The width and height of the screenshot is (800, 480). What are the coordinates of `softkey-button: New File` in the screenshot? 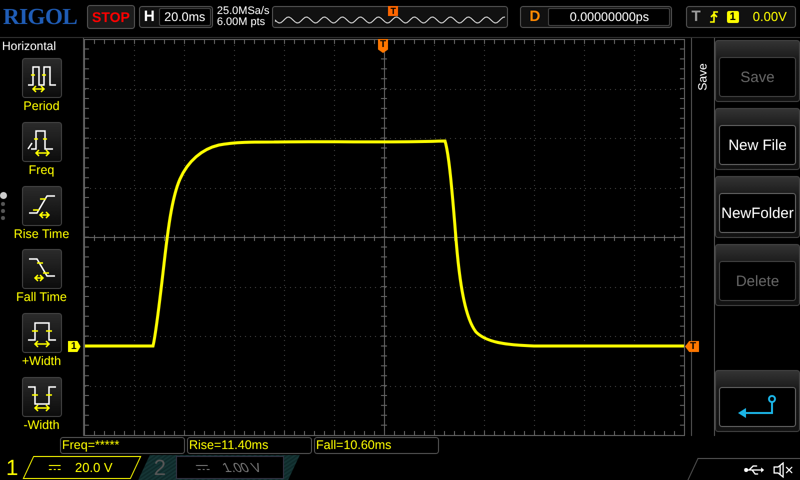 It's located at (757, 145).